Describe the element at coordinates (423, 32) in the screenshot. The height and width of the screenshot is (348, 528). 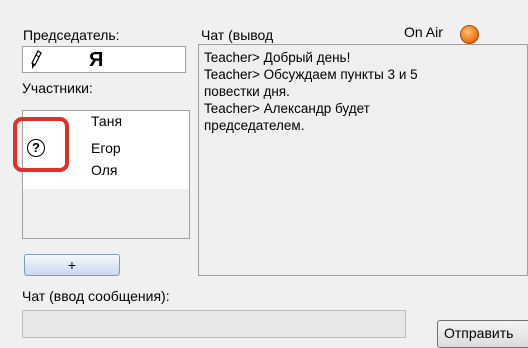
I see `on-air-label: On Air` at that location.